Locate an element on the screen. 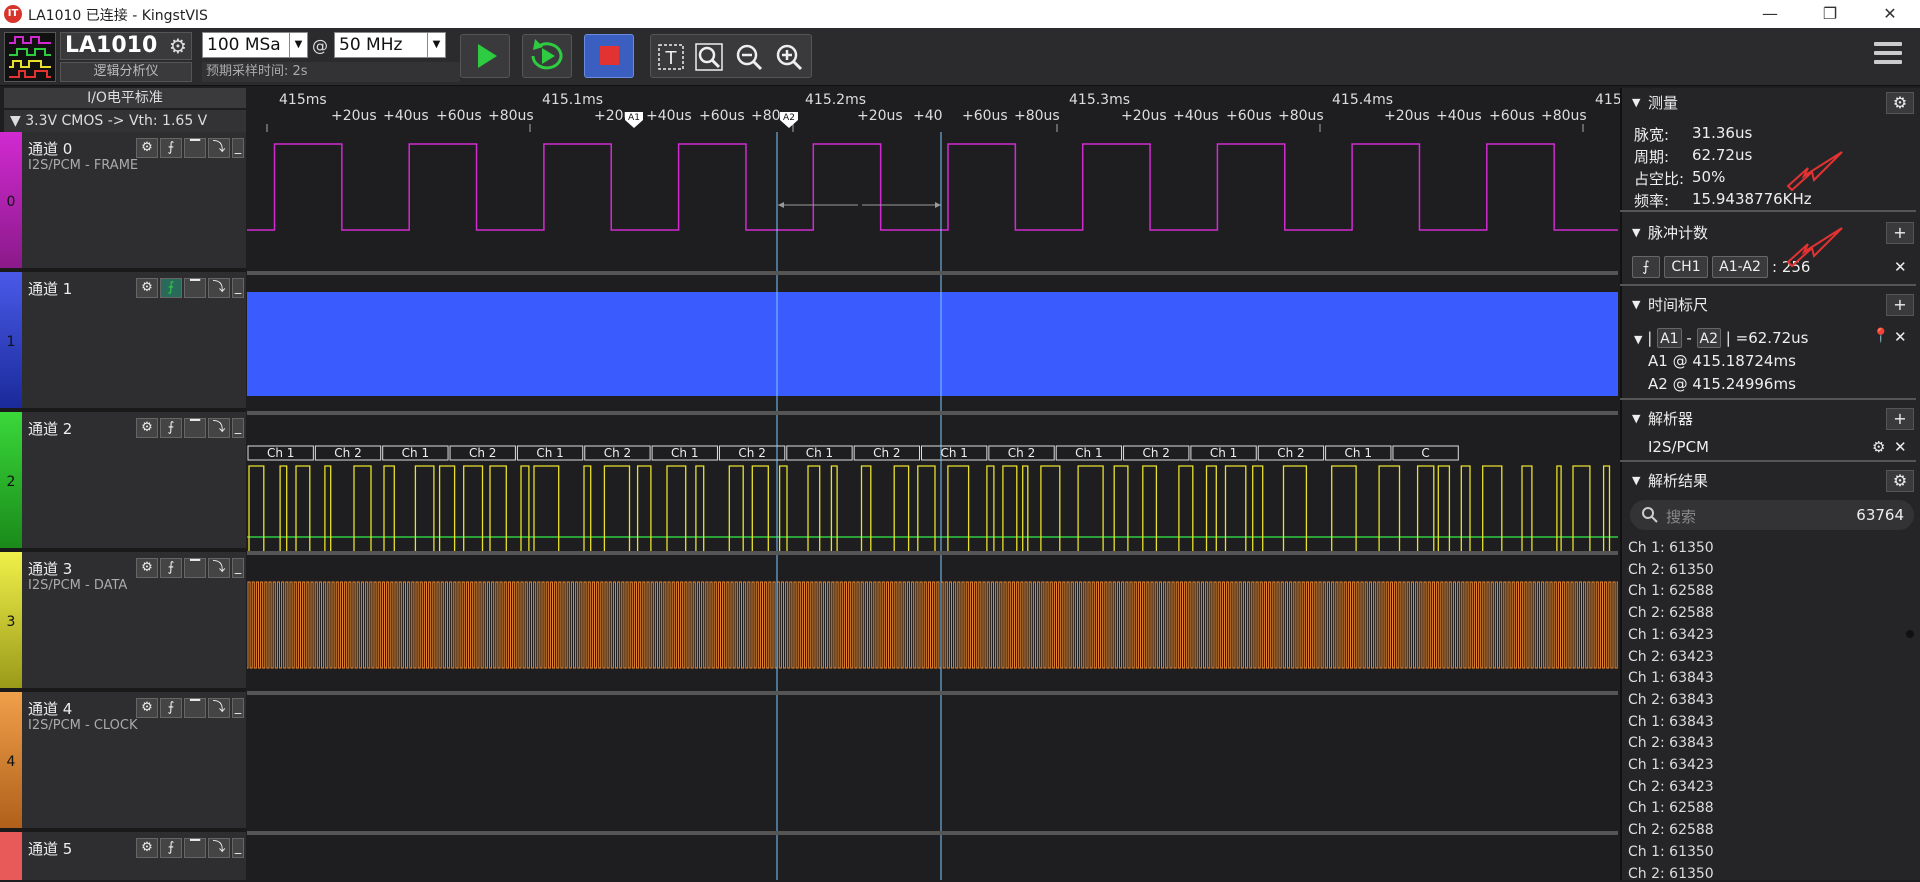 This screenshot has width=1920, height=882. zoom-out-icon is located at coordinates (749, 57).